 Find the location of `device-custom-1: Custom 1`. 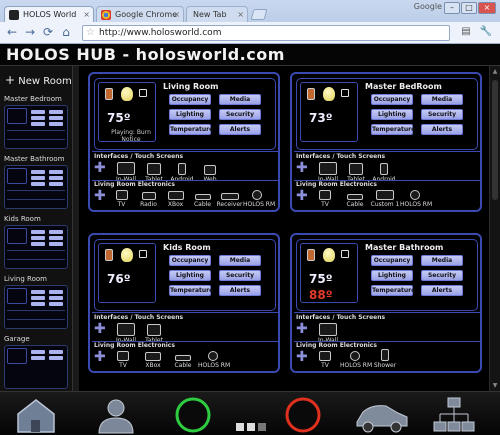

device-custom-1: Custom 1 is located at coordinates (385, 199).